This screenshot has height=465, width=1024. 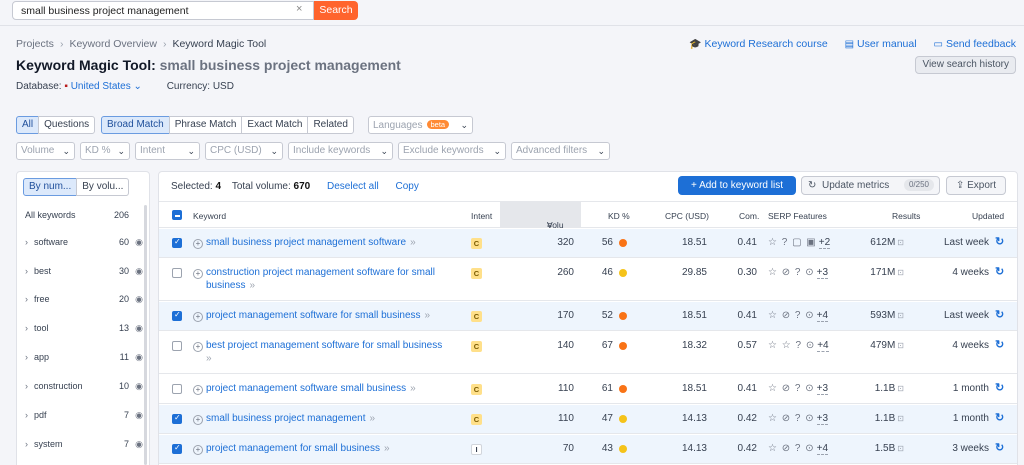 I want to click on view-search-history-button: View search history, so click(x=965, y=65).